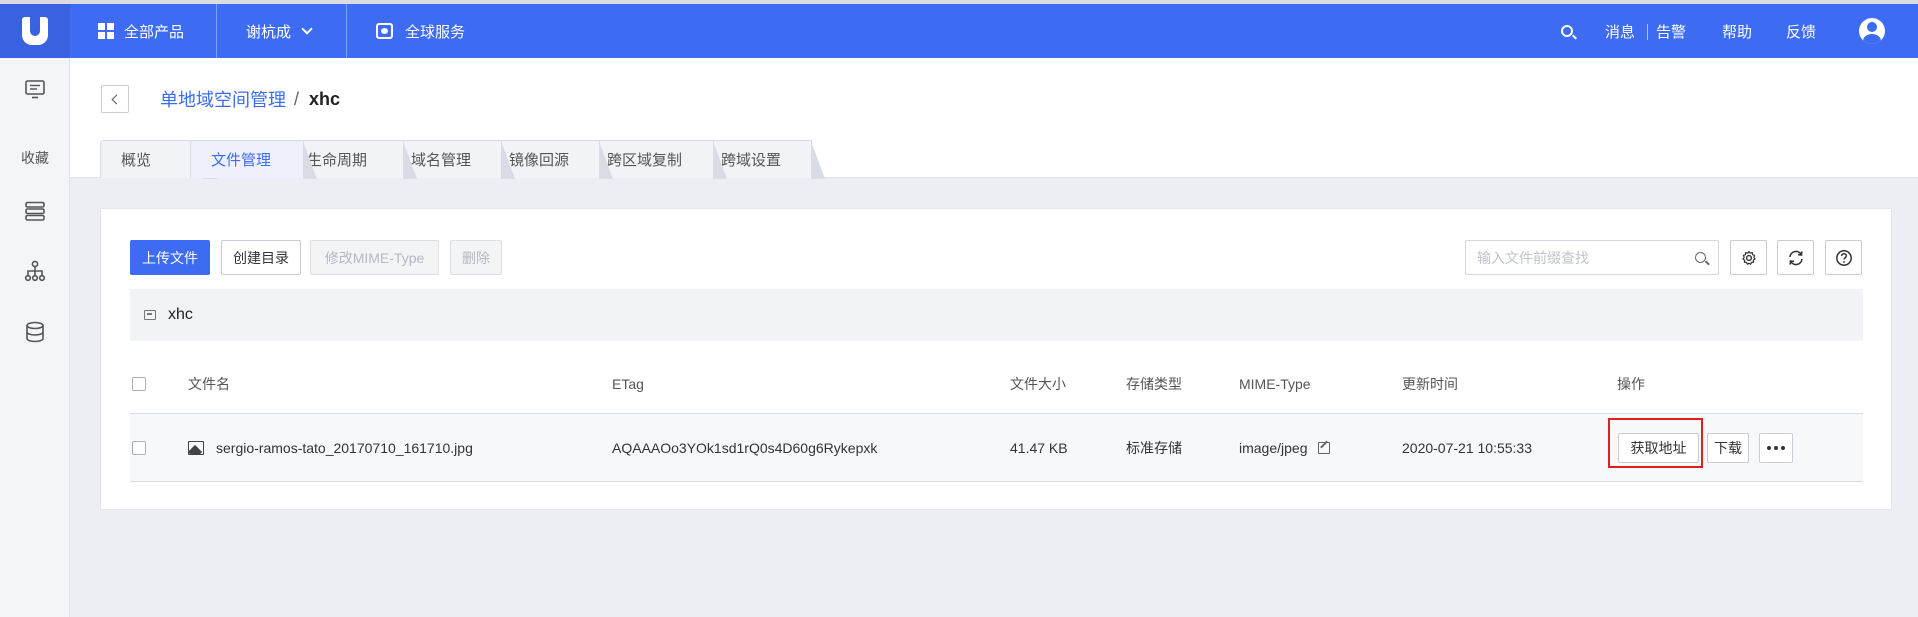 The image size is (1918, 617). I want to click on top-search-button, so click(1567, 31).